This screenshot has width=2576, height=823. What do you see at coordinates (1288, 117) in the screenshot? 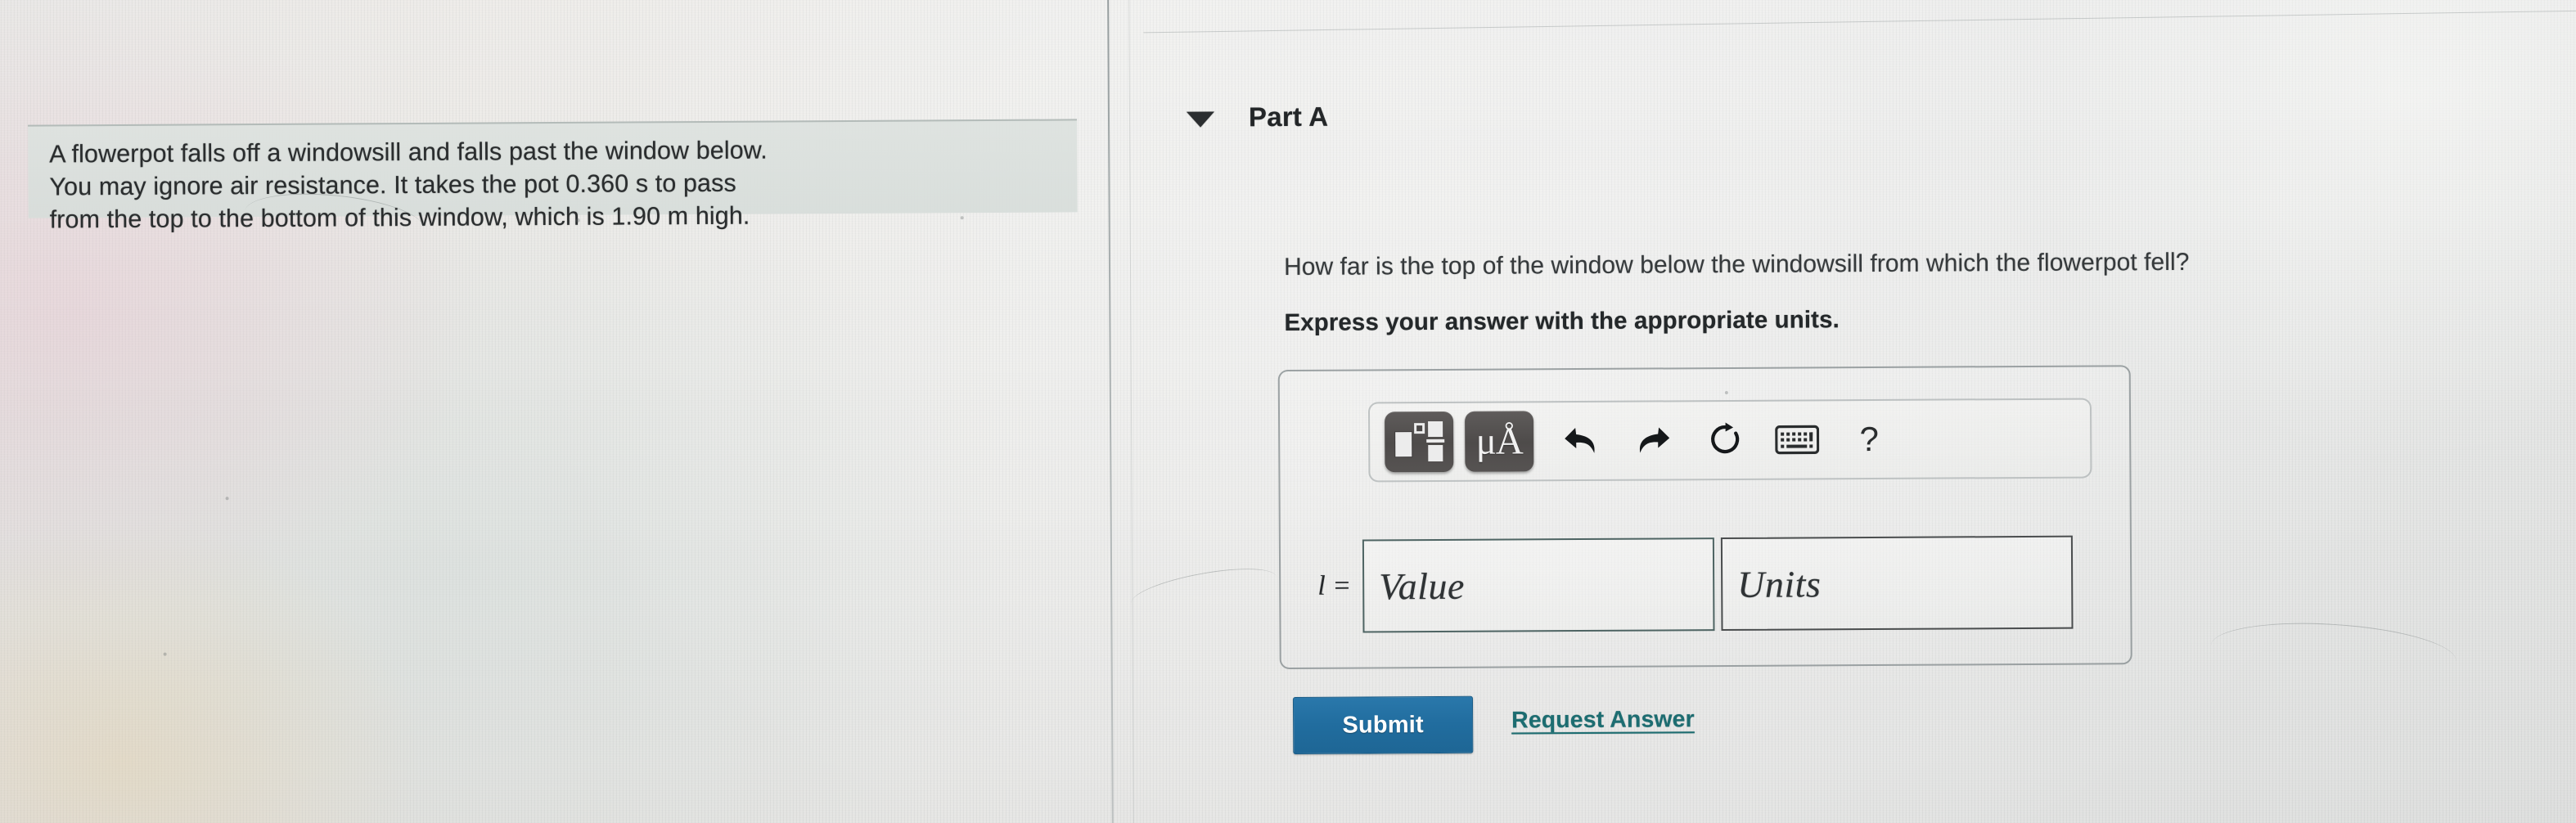
I see `page-title: Part A` at bounding box center [1288, 117].